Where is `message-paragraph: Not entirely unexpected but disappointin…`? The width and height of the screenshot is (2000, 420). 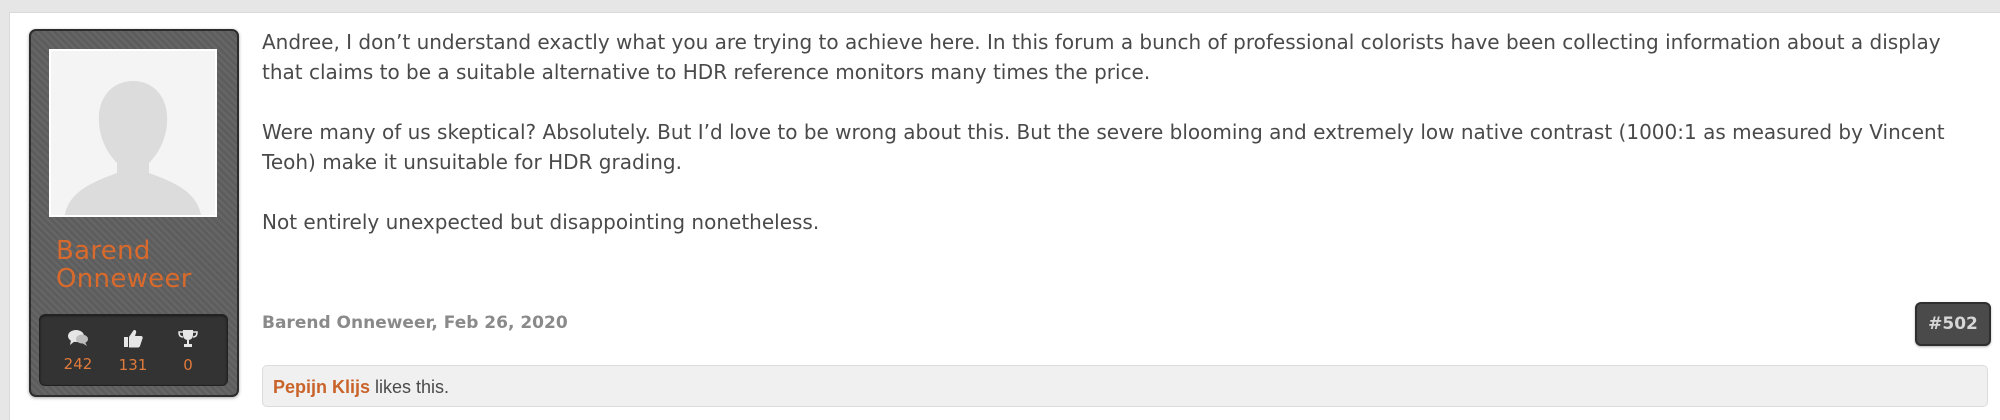 message-paragraph: Not entirely unexpected but disappointin… is located at coordinates (541, 222).